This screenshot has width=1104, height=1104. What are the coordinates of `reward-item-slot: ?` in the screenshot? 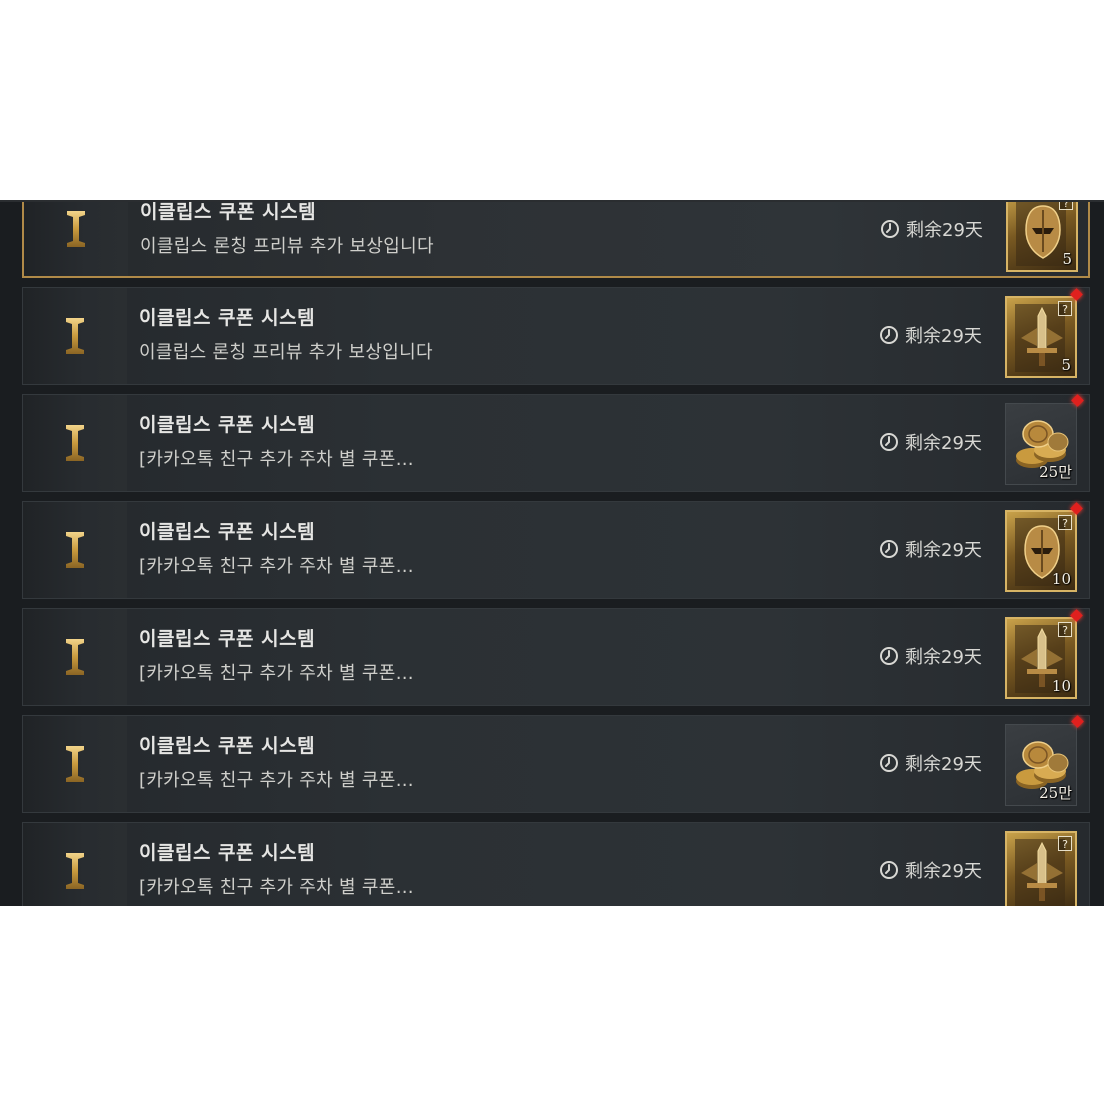 It's located at (1041, 868).